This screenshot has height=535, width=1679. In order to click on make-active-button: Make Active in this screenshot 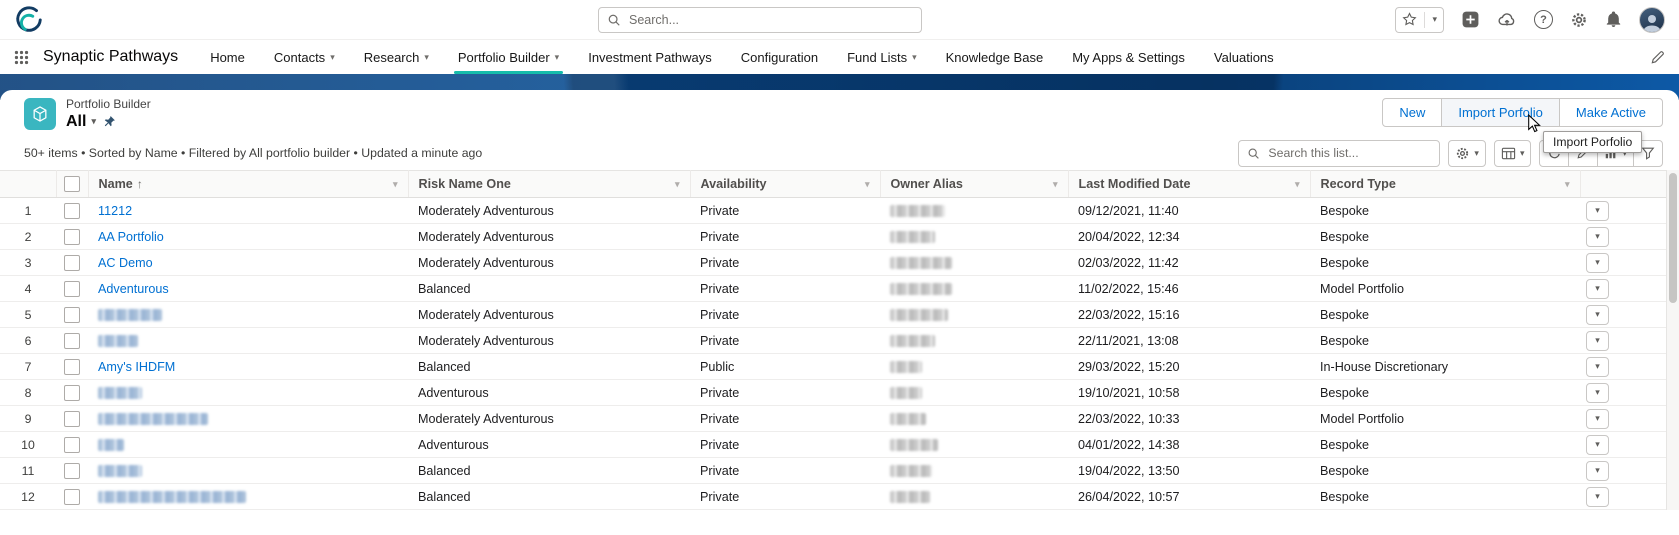, I will do `click(1610, 112)`.